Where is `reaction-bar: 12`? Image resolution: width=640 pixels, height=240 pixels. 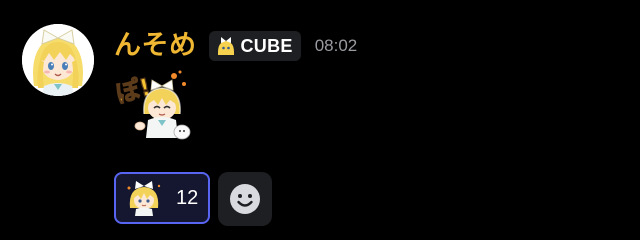 reaction-bar: 12 is located at coordinates (193, 199).